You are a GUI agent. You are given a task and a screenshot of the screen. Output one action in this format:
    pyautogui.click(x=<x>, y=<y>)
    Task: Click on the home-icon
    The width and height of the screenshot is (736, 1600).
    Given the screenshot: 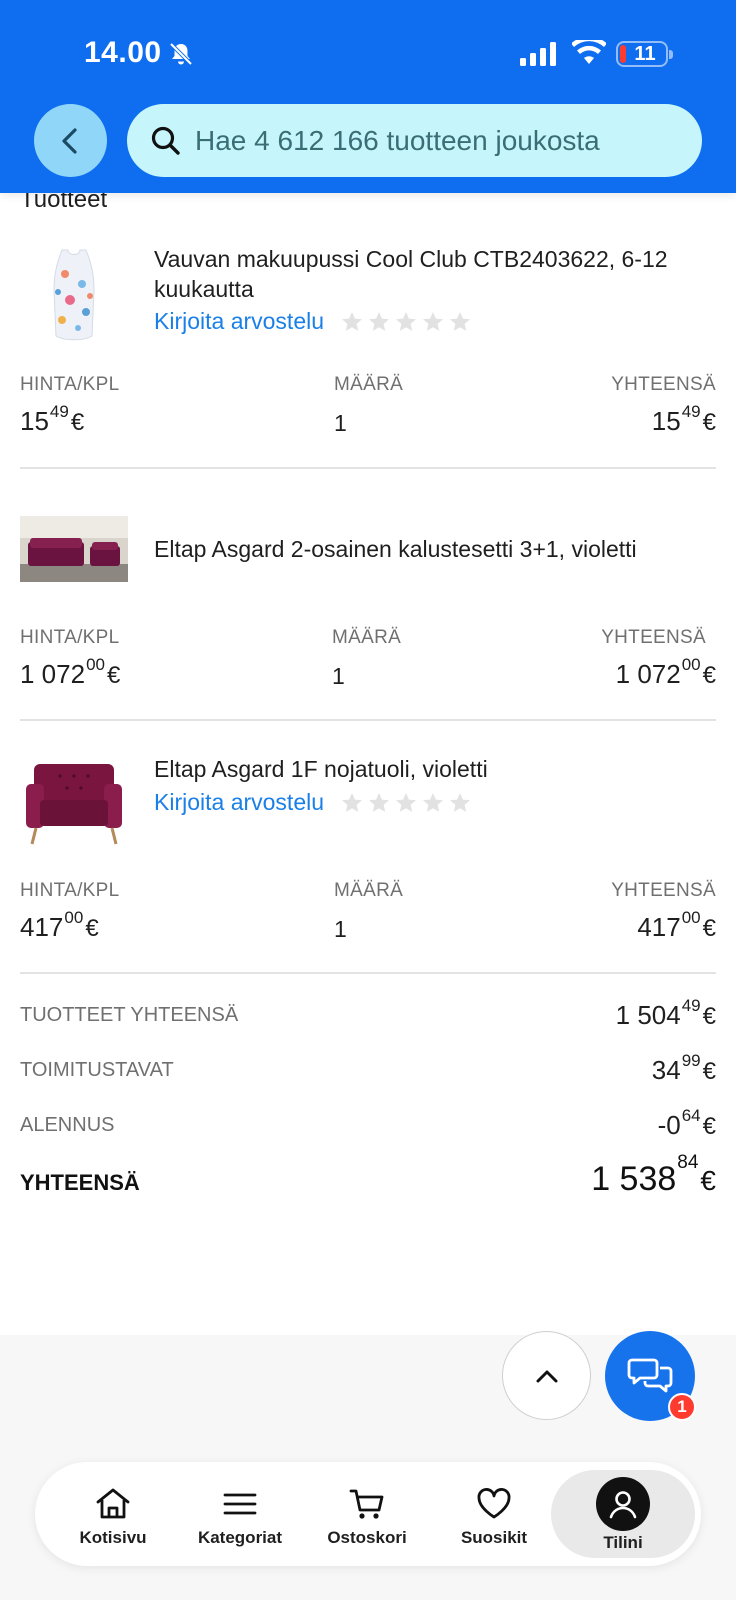 What is the action you would take?
    pyautogui.click(x=113, y=1503)
    